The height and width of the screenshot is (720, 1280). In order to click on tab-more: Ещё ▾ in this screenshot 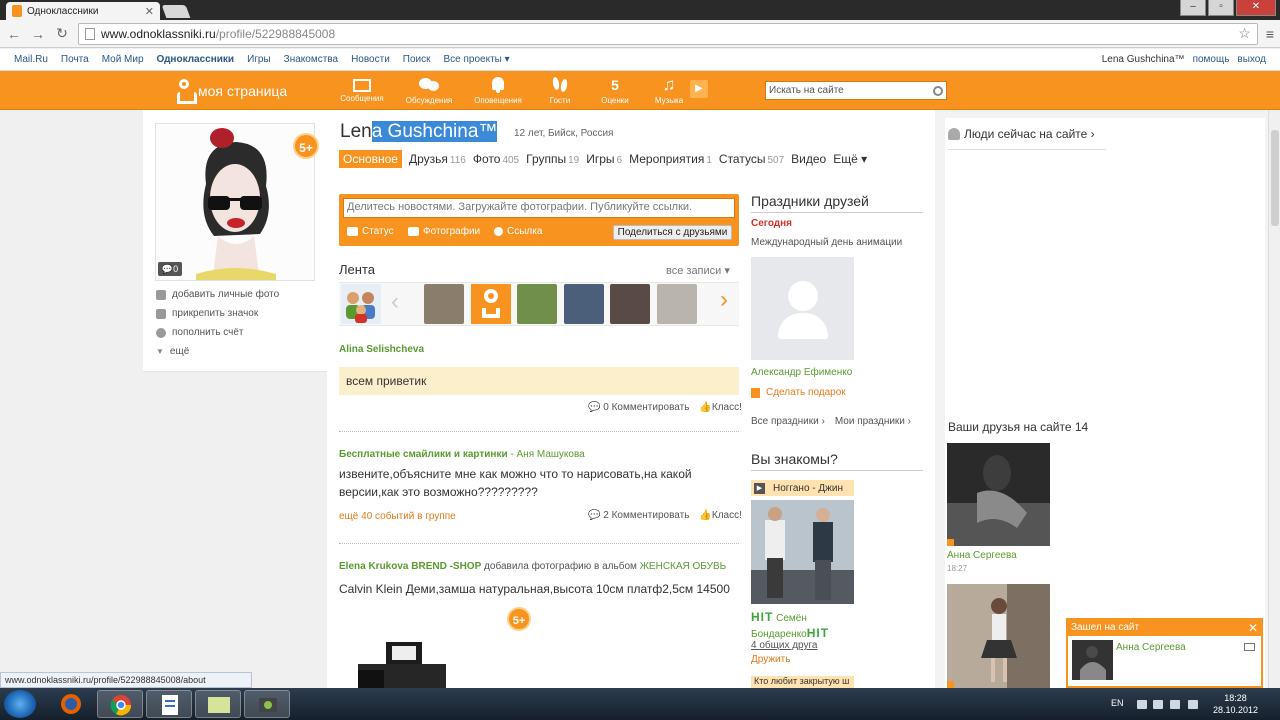, I will do `click(850, 159)`.